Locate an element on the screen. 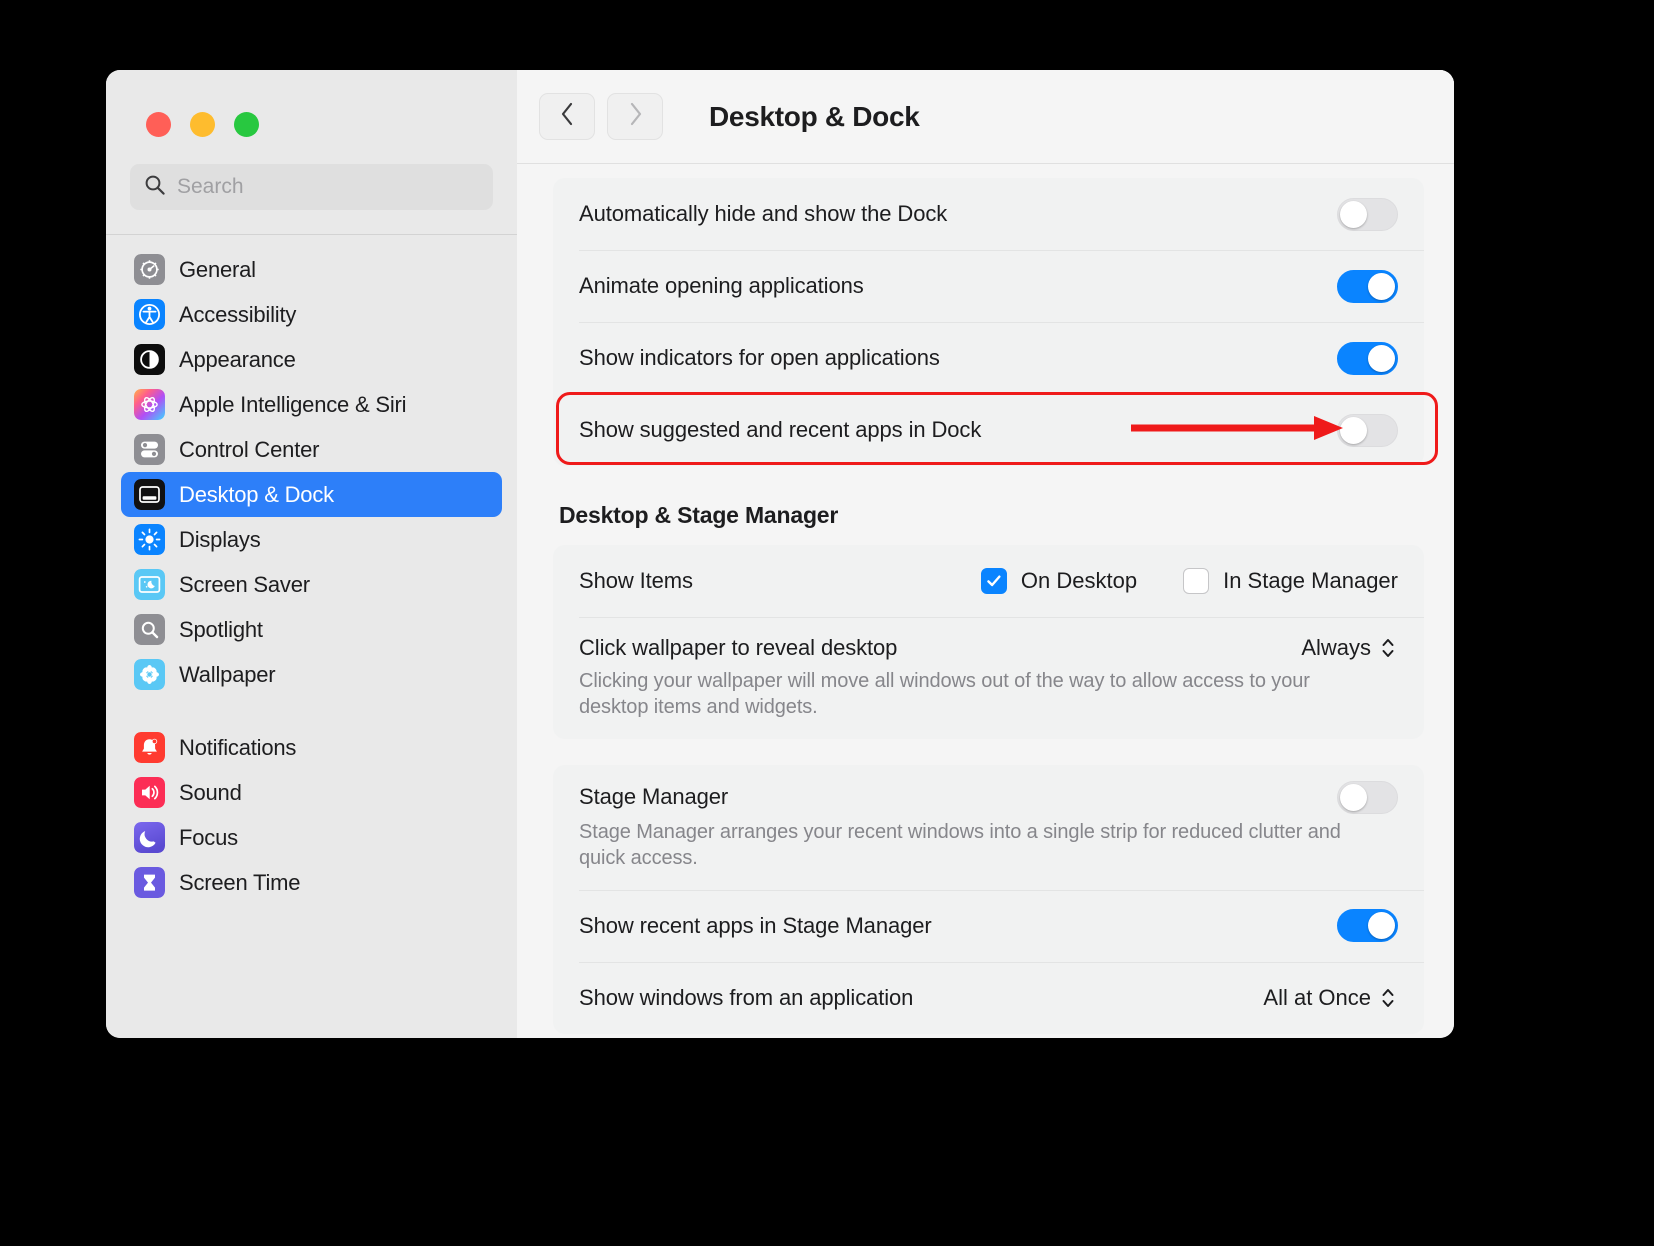  chevron-updown-icon is located at coordinates (1388, 648).